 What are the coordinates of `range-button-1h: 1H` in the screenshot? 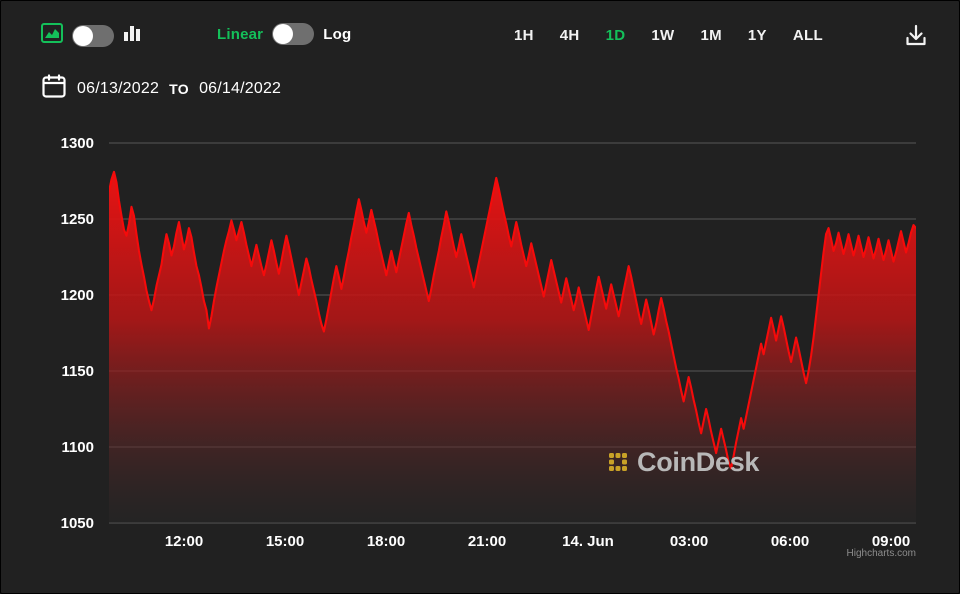 It's located at (524, 35).